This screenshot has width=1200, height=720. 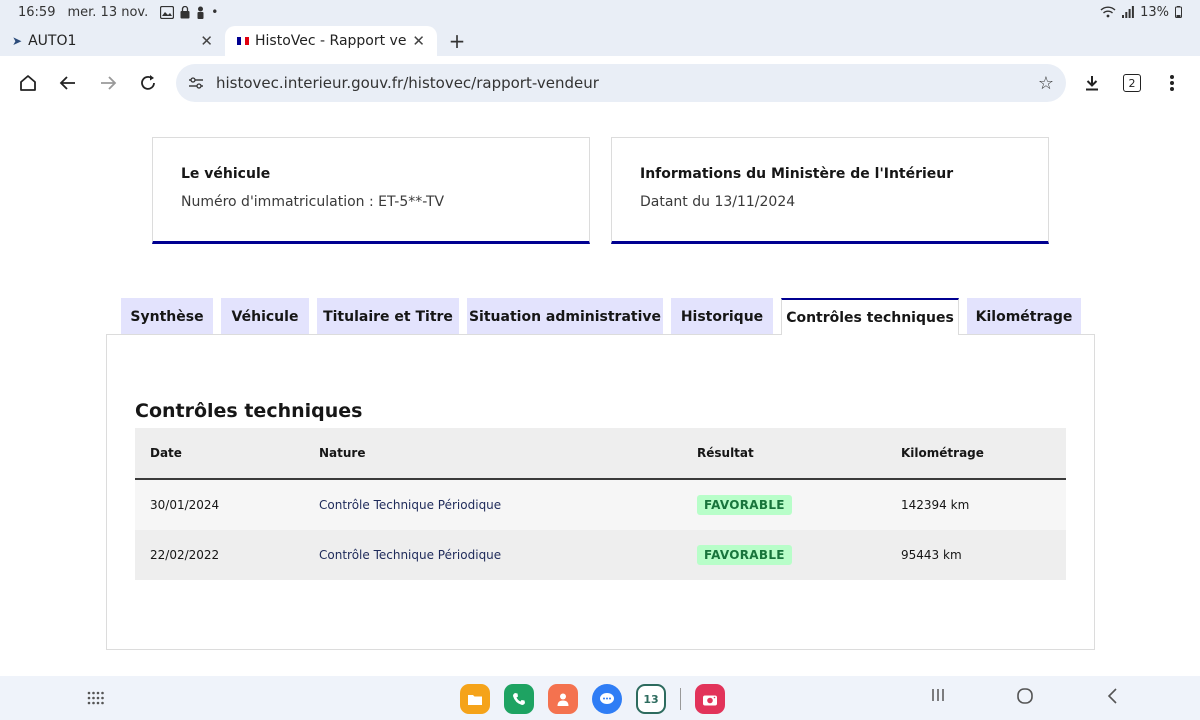 What do you see at coordinates (1046, 83) in the screenshot?
I see `bookmark-star-icon: ☆` at bounding box center [1046, 83].